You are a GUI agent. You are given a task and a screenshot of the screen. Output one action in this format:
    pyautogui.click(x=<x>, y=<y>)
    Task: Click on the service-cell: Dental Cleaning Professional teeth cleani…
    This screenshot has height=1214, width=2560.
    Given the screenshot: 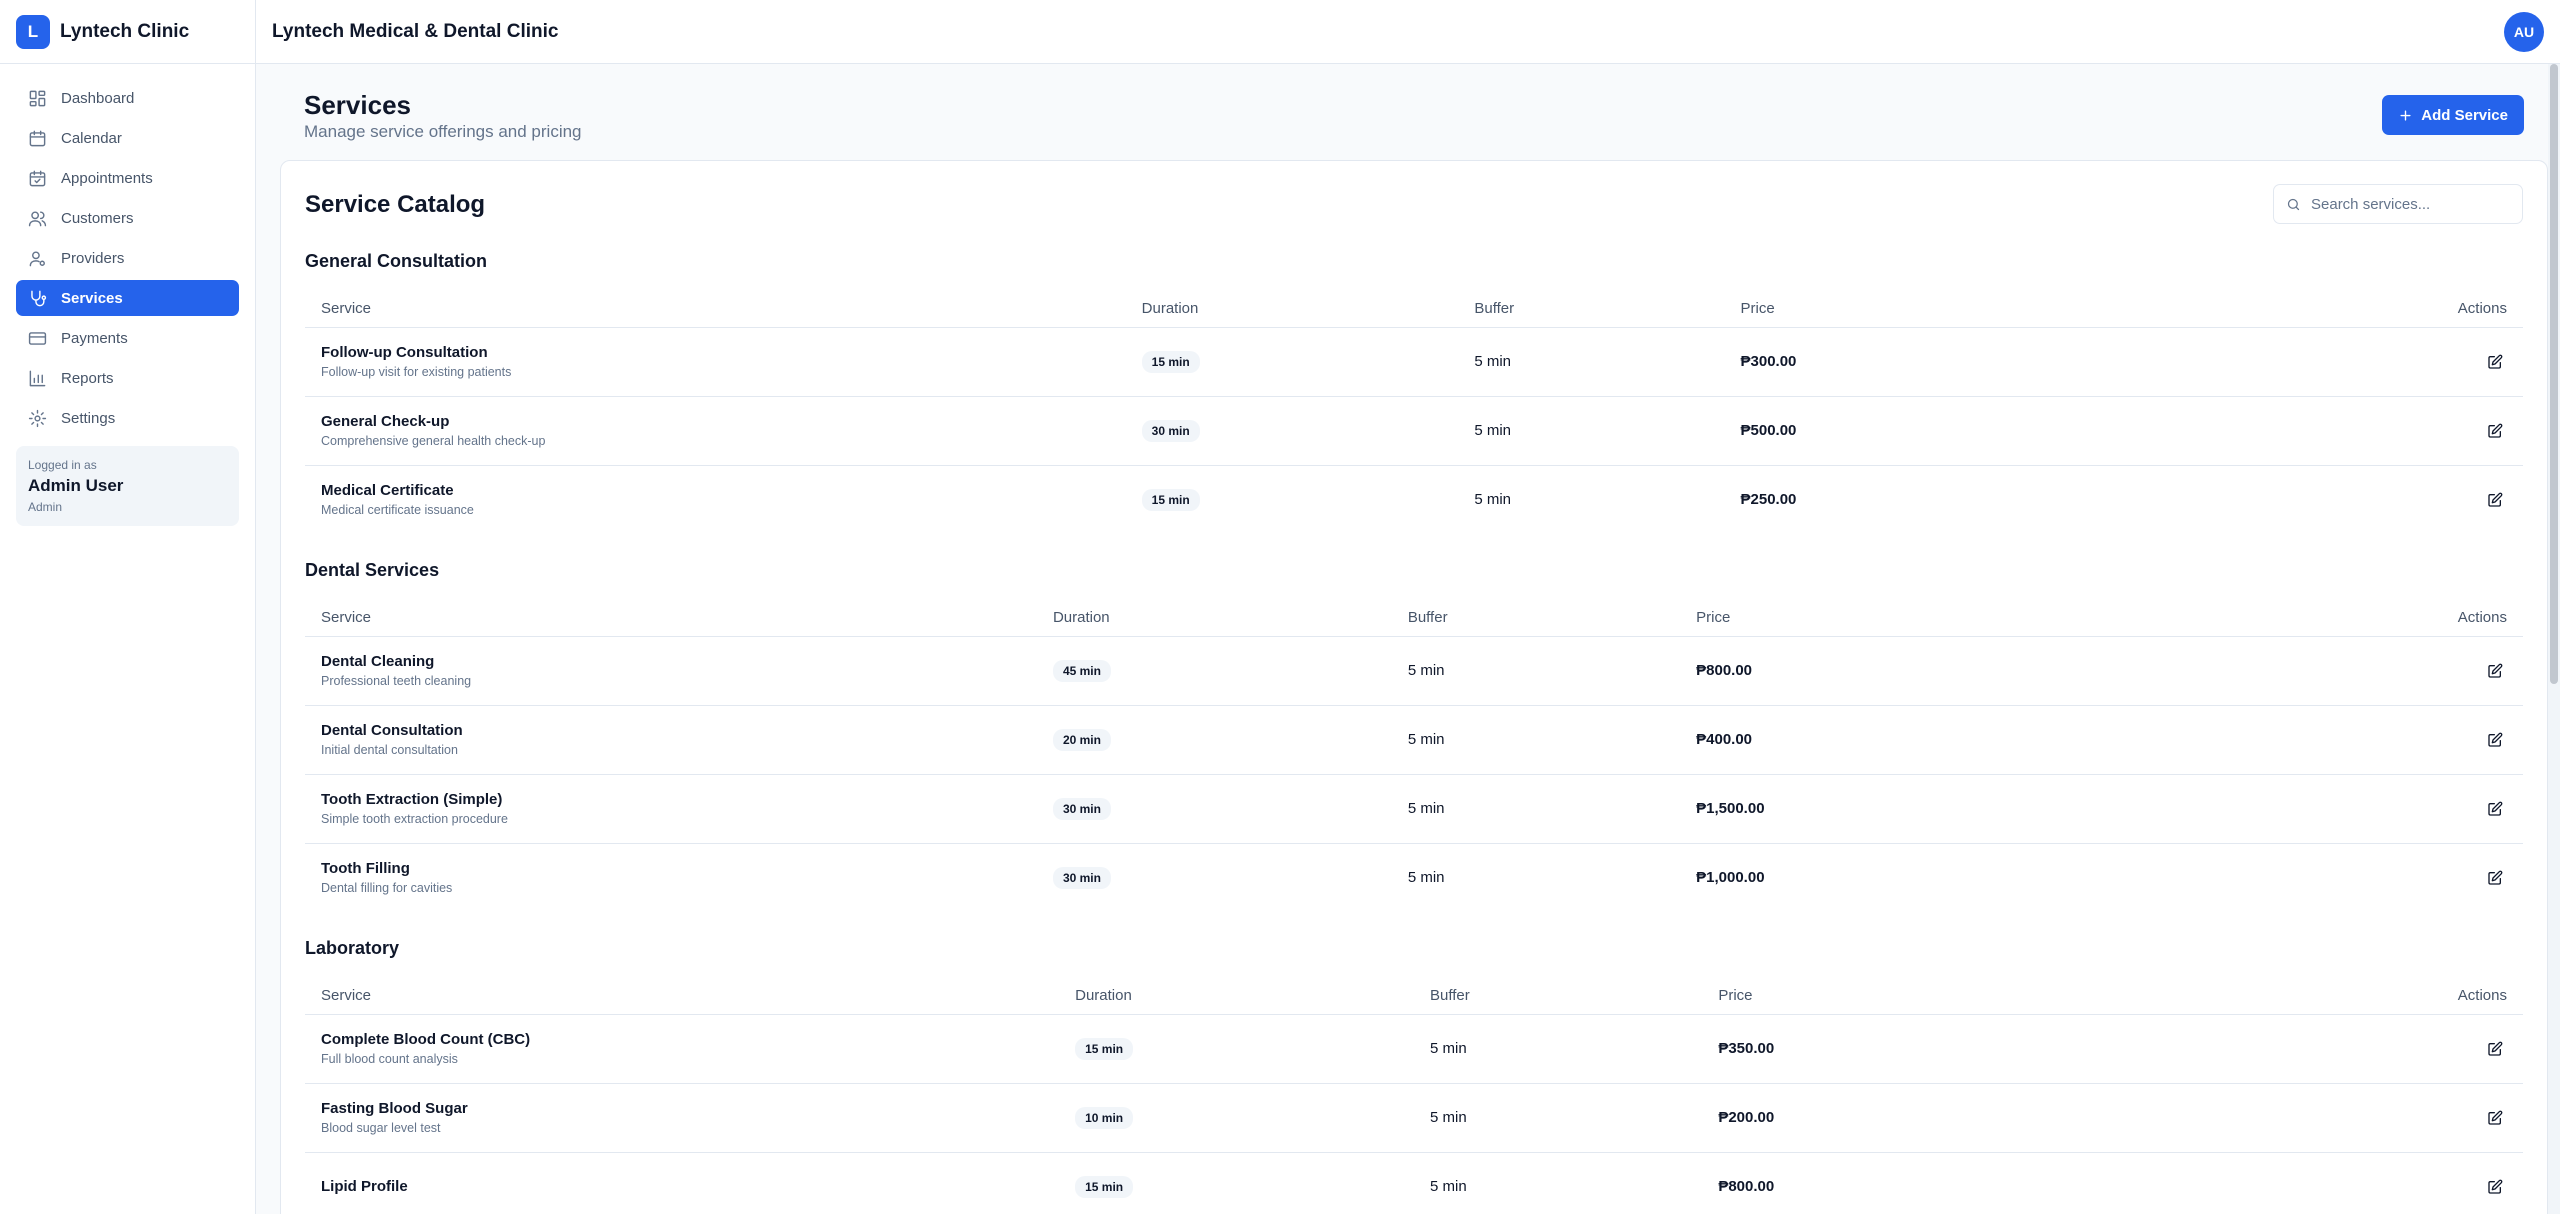 What is the action you would take?
    pyautogui.click(x=671, y=671)
    